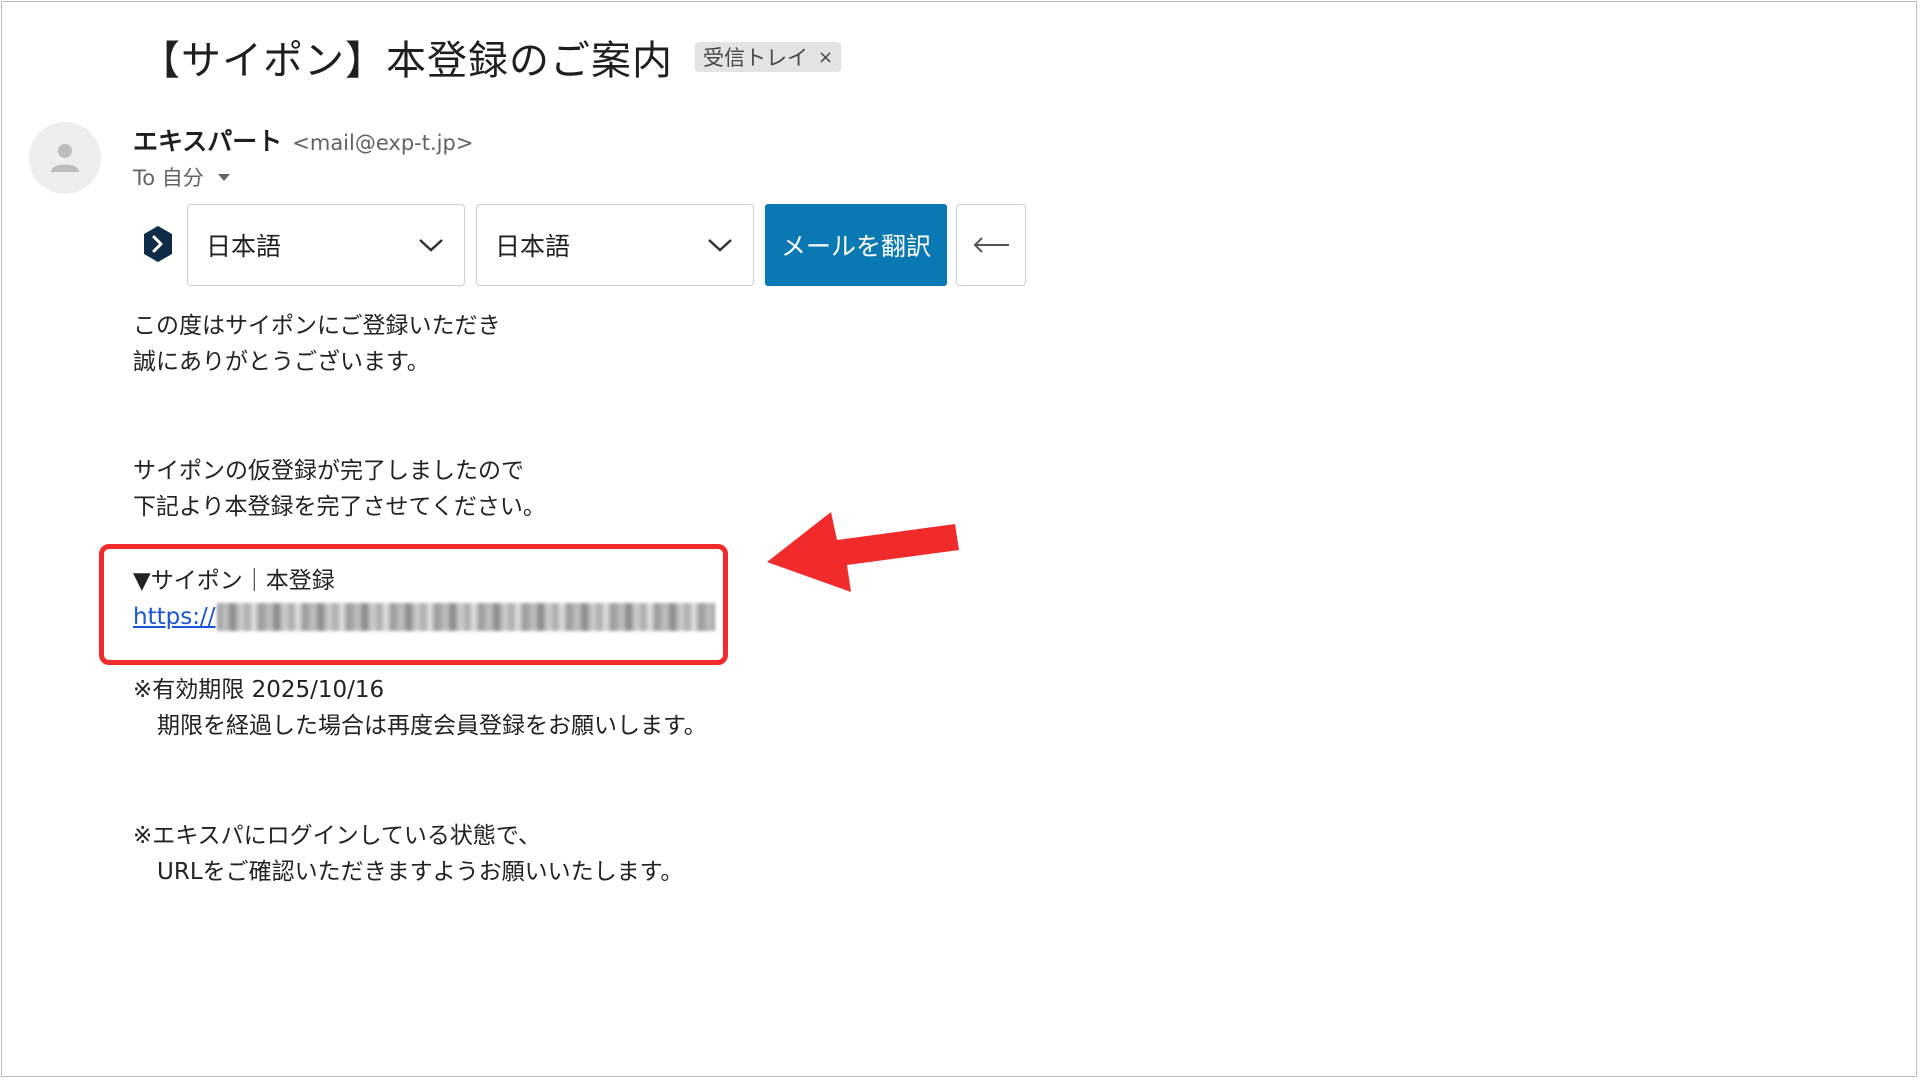  What do you see at coordinates (317, 344) in the screenshot?
I see `greeting-paragraph: この度はサイポンにご登録いただき 誠にありがとうございます。` at bounding box center [317, 344].